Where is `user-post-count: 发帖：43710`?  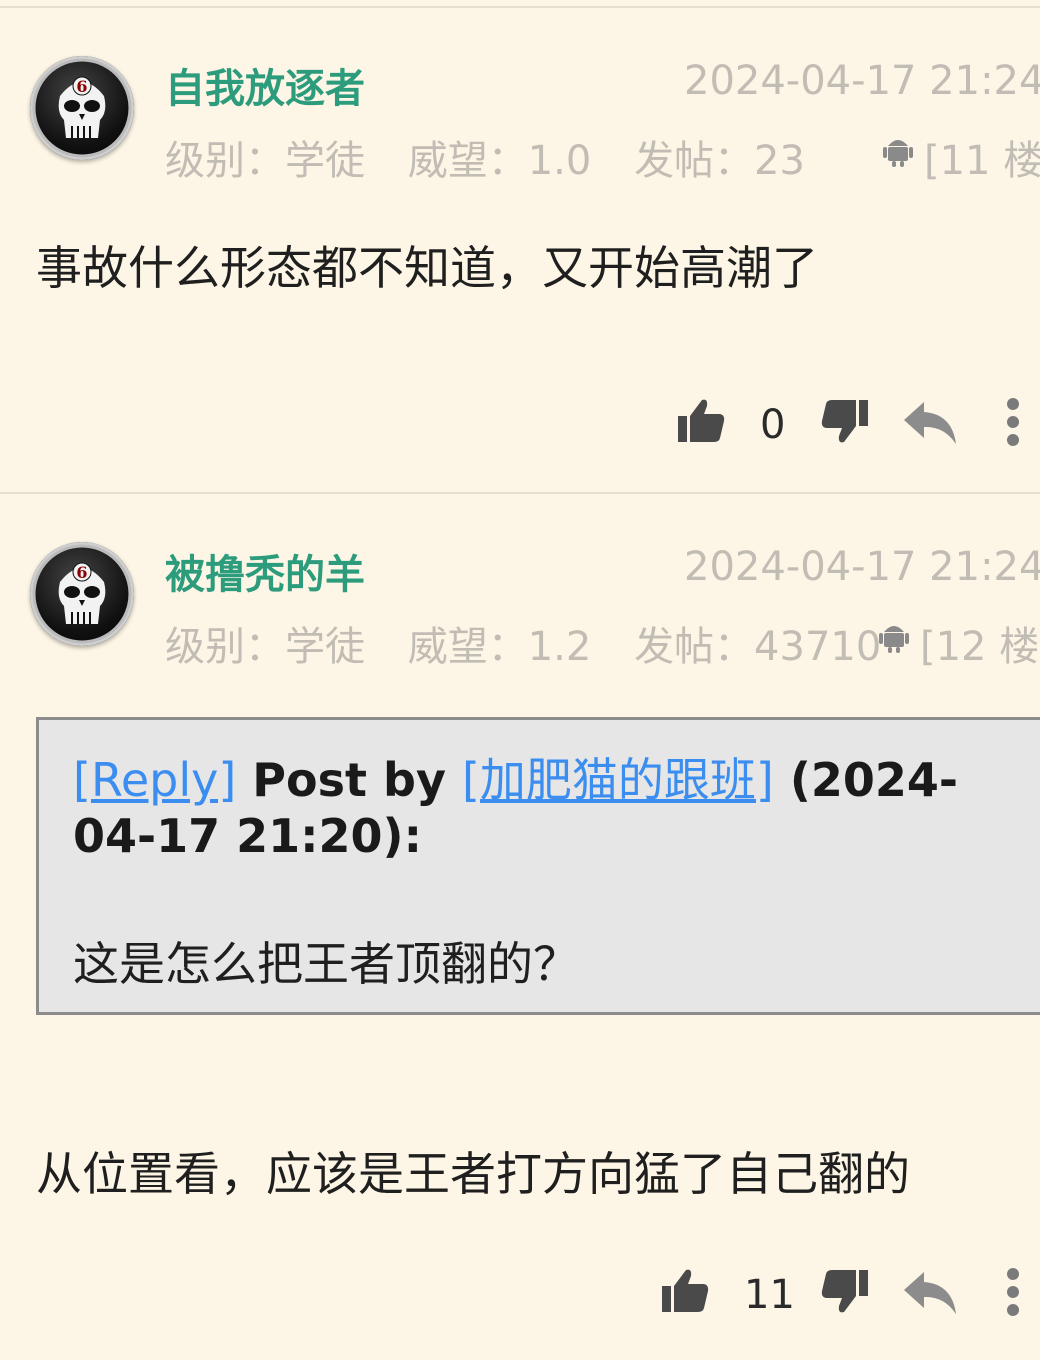
user-post-count: 发帖：43710 is located at coordinates (758, 647).